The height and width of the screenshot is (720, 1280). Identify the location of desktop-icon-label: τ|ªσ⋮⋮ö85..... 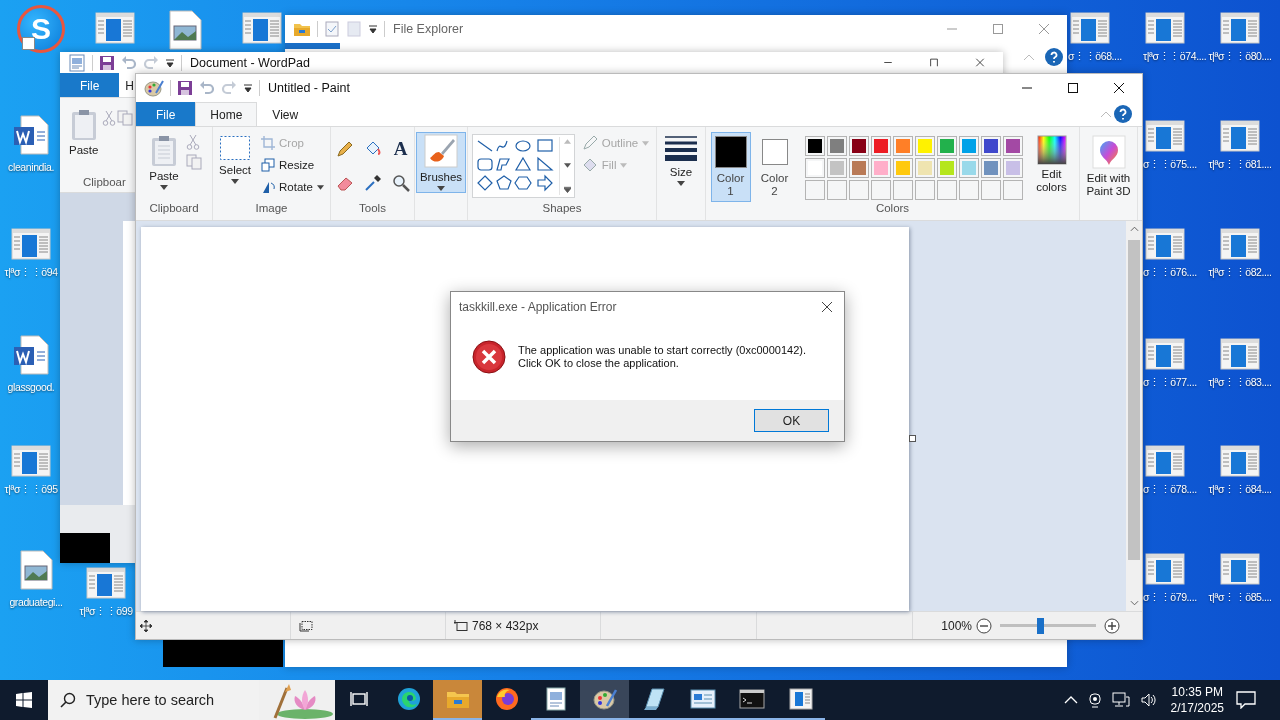
(1240, 597).